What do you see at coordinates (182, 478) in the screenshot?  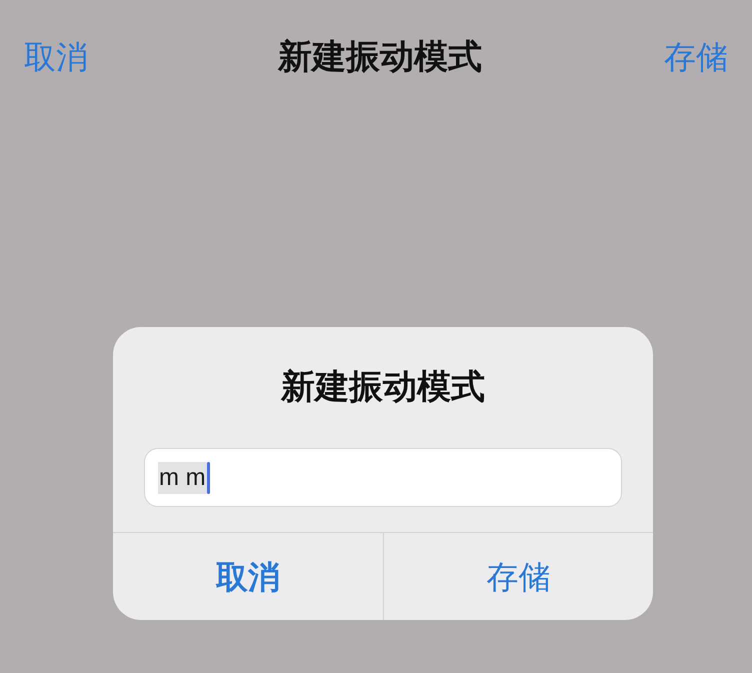 I see `field-value: m m` at bounding box center [182, 478].